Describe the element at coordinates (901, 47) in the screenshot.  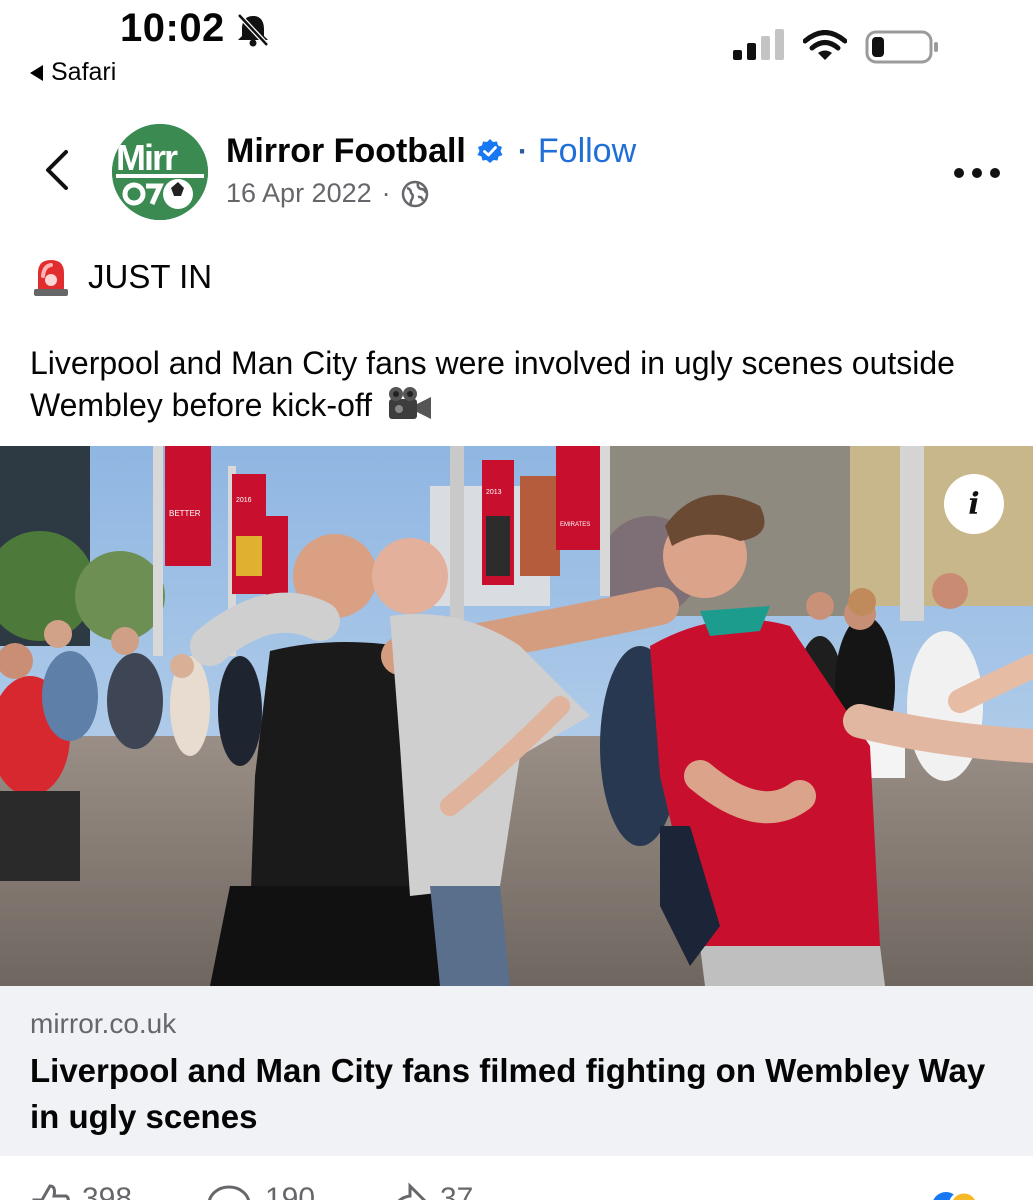
I see `battery-icon` at that location.